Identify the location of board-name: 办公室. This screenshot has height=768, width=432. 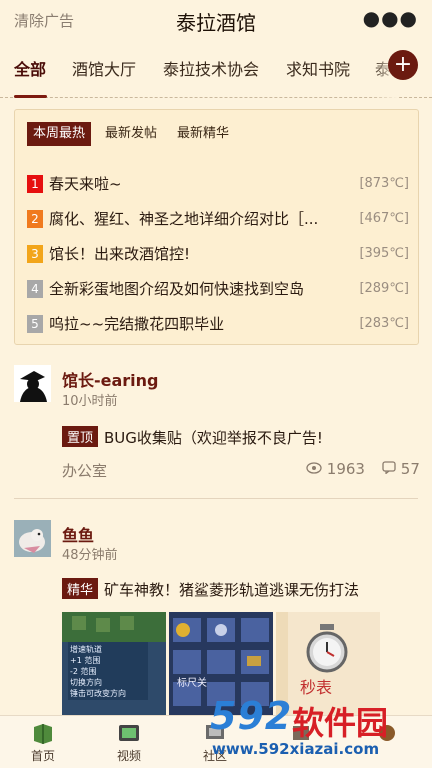
(84, 470).